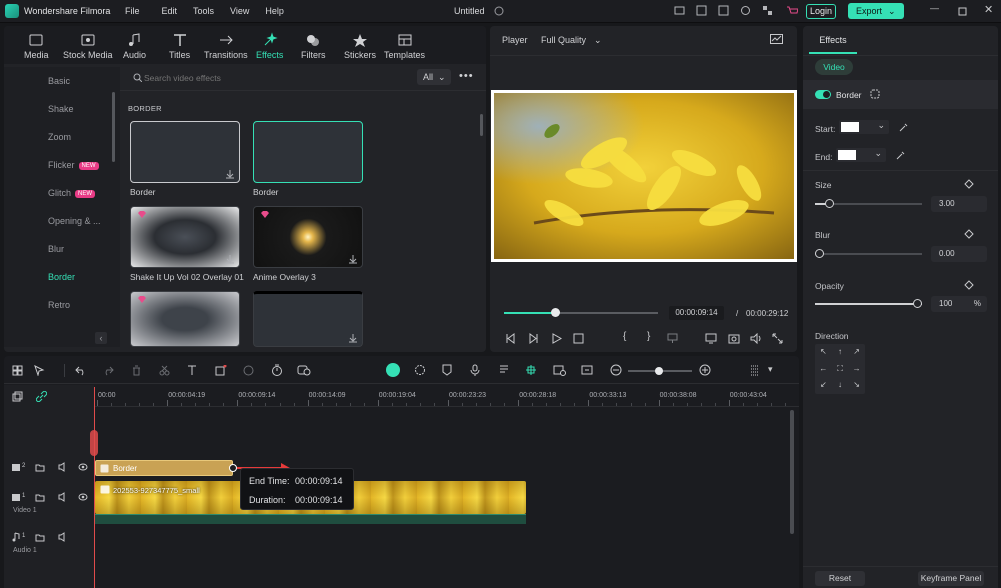 Image resolution: width=1001 pixels, height=588 pixels. What do you see at coordinates (420, 370) in the screenshot?
I see `render-icon` at bounding box center [420, 370].